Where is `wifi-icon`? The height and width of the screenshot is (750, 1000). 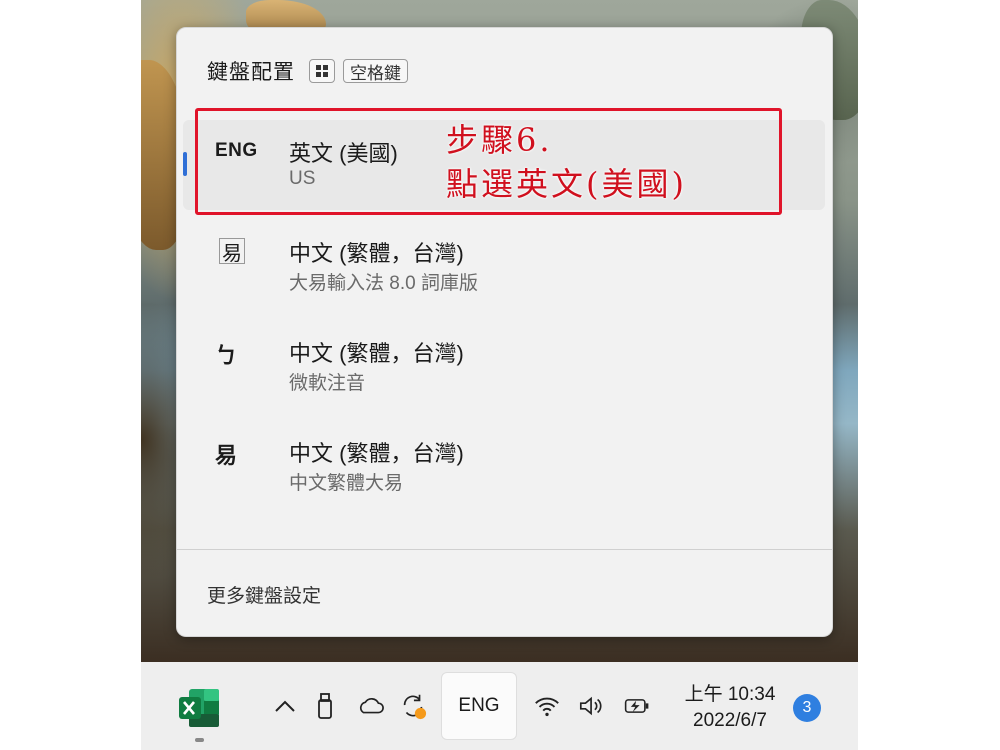
wifi-icon is located at coordinates (547, 706).